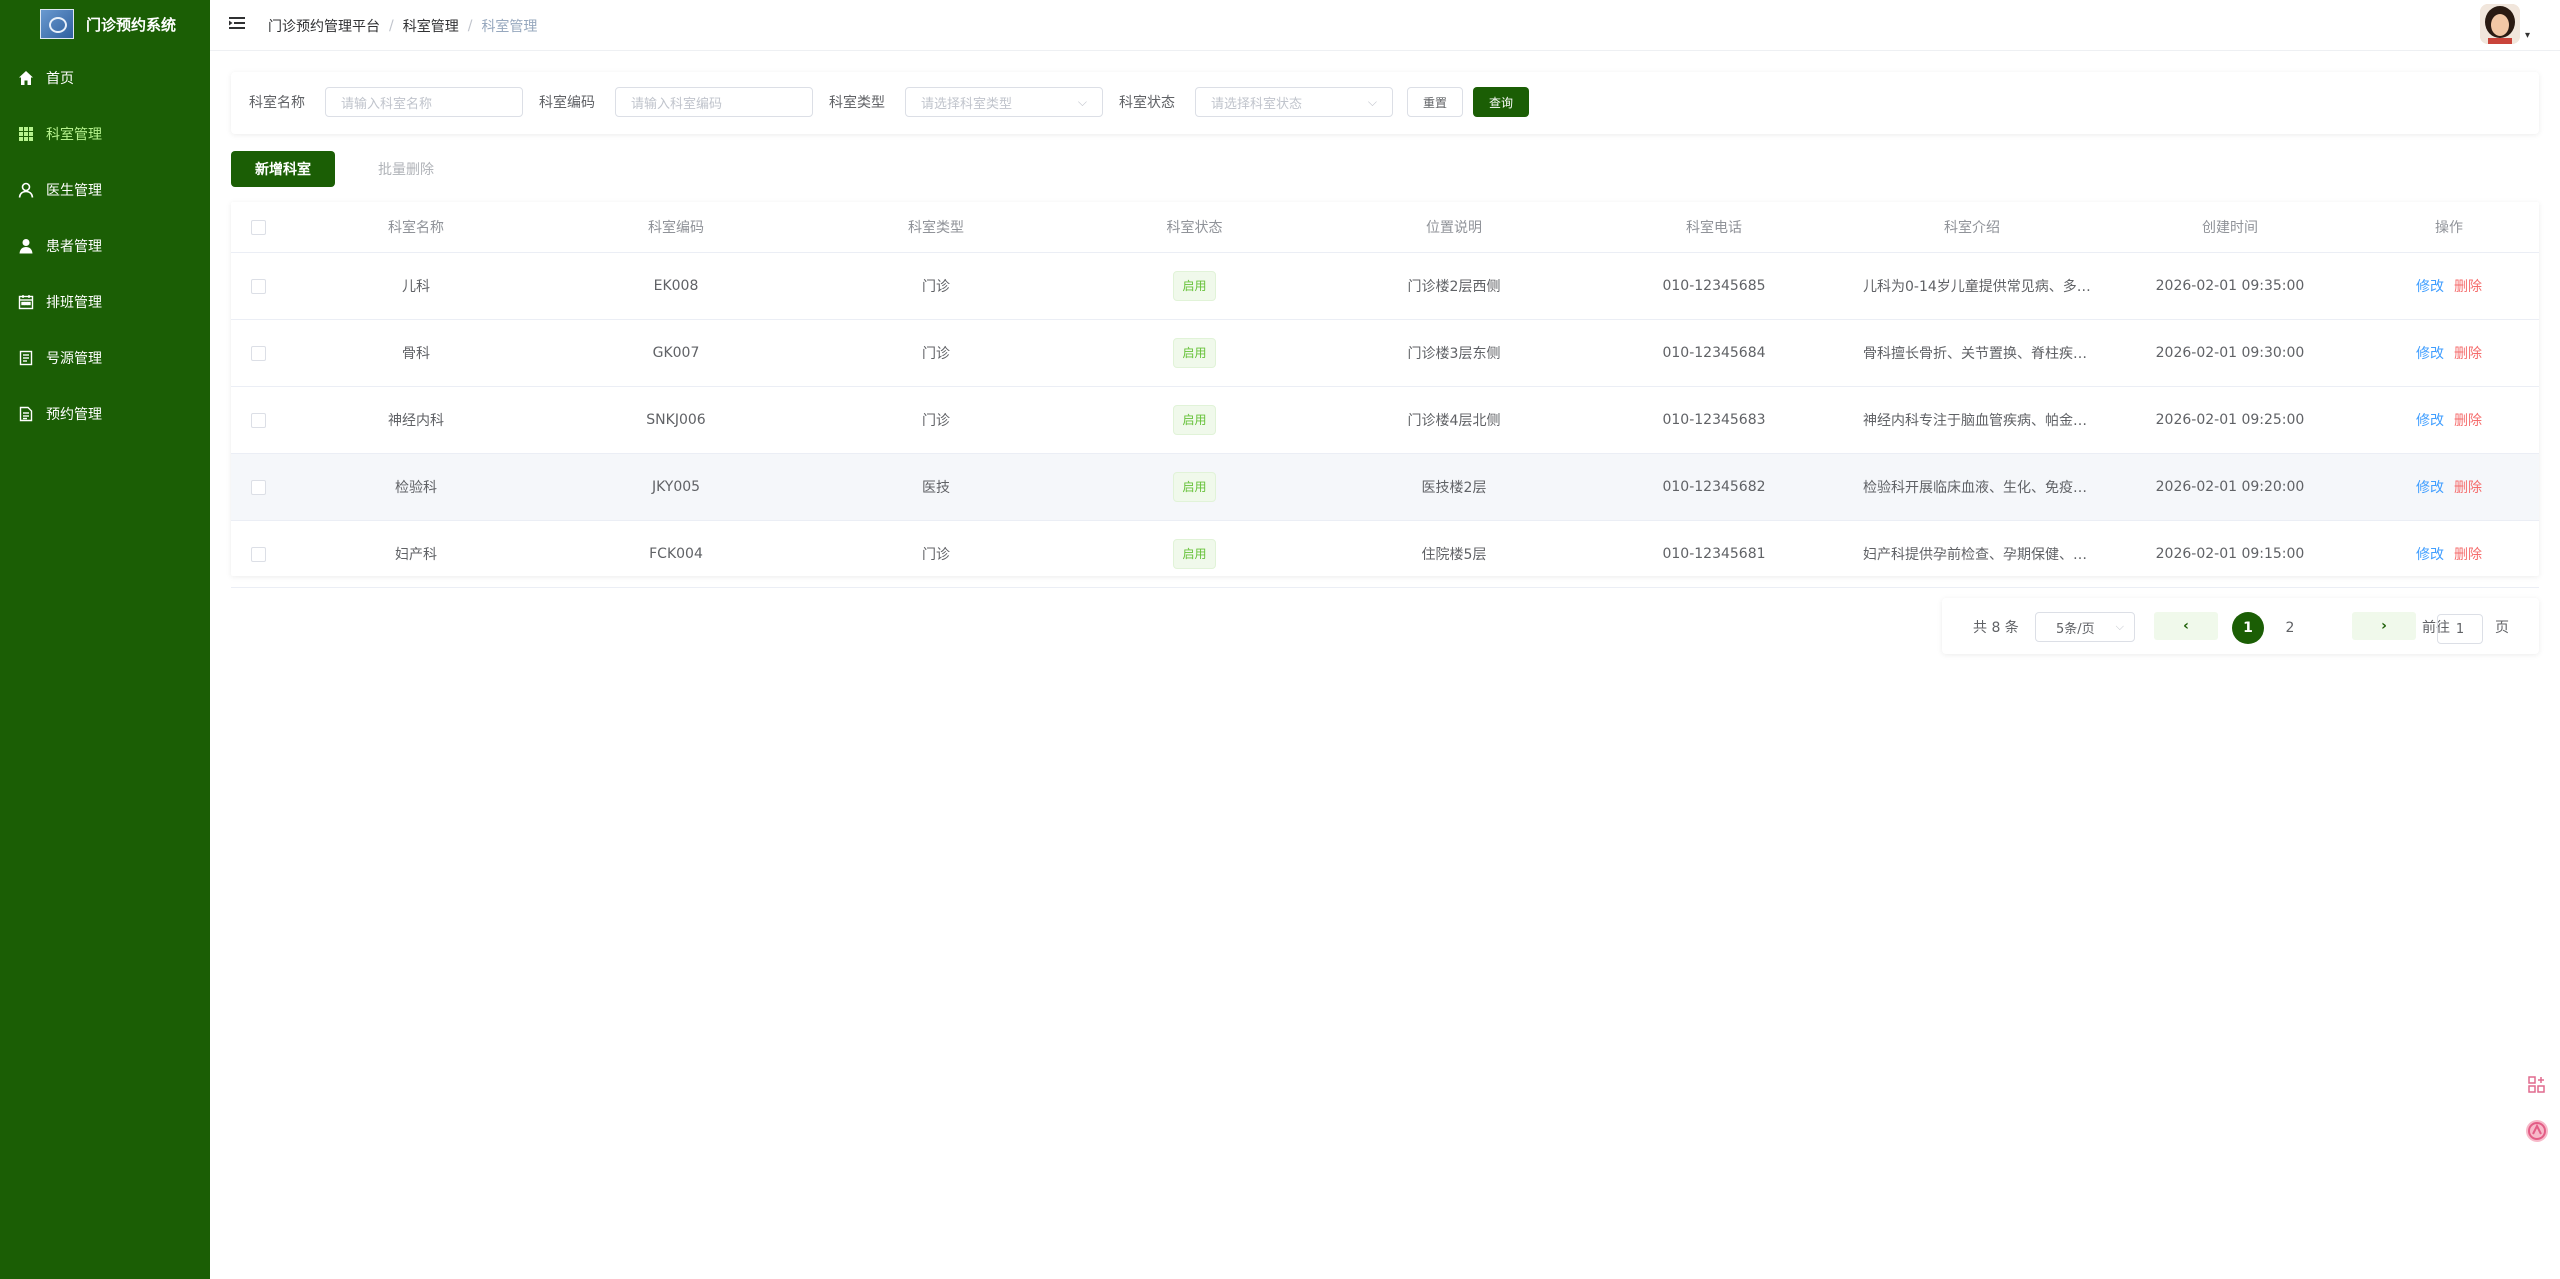 This screenshot has width=2560, height=1279. Describe the element at coordinates (105, 24) in the screenshot. I see `logo: 门诊预约系统` at that location.